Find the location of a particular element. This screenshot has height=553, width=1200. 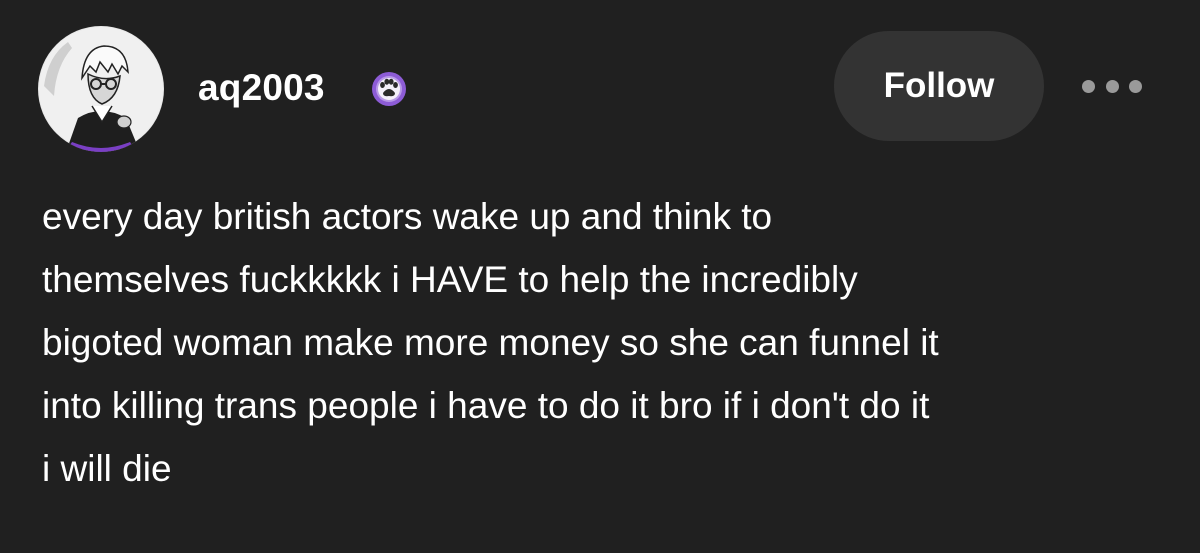

paw-badge-icon is located at coordinates (389, 89).